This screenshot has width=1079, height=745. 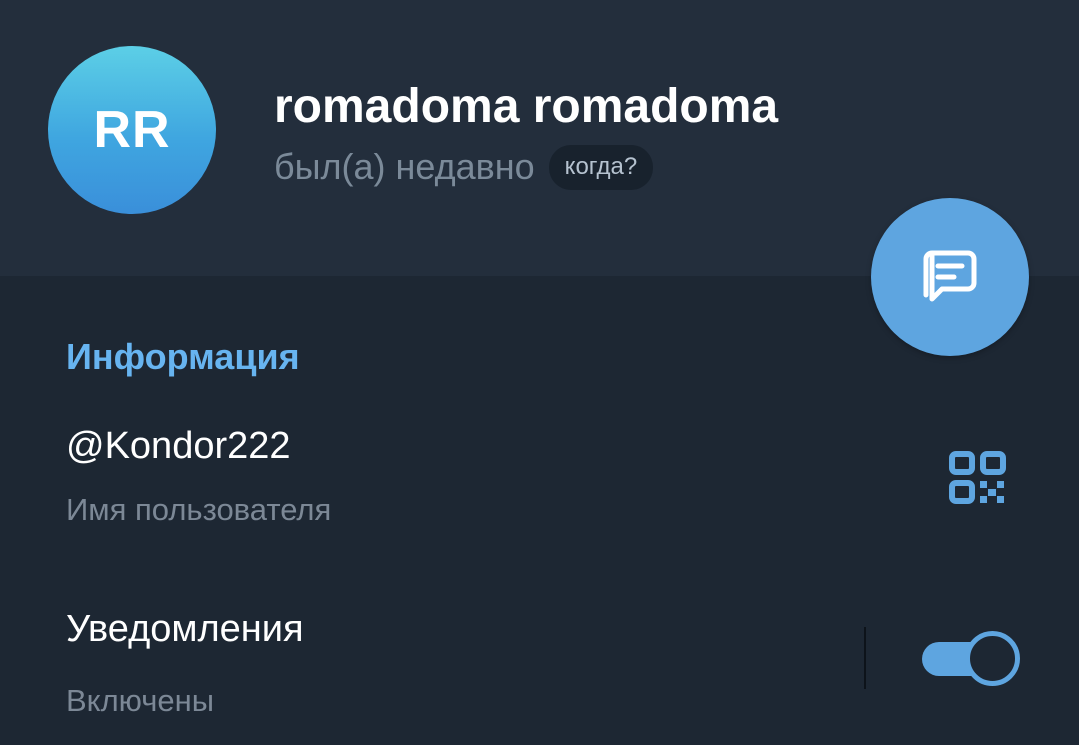 I want to click on notifications-label: Включены, so click(x=140, y=700).